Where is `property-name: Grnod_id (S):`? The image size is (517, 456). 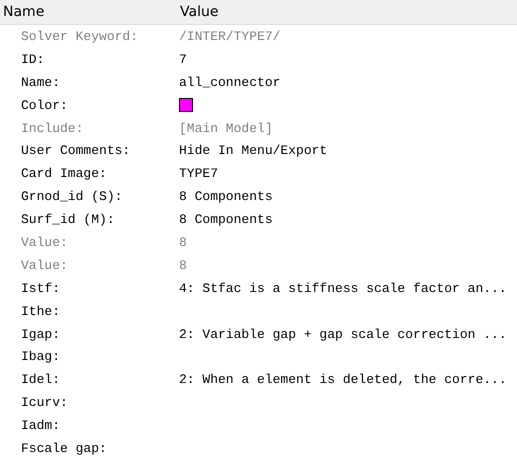
property-name: Grnod_id (S): is located at coordinates (72, 196).